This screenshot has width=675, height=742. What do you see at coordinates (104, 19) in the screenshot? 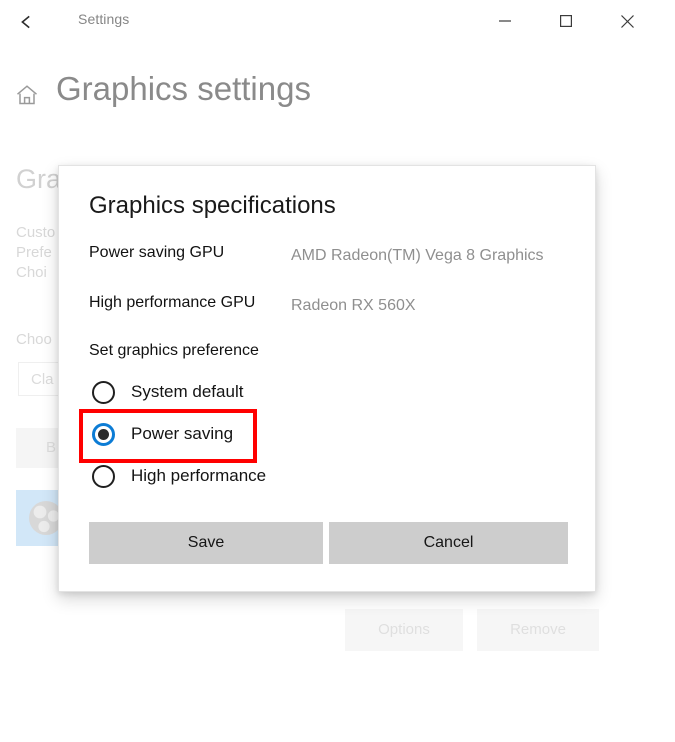
I see `window-title: Settings` at bounding box center [104, 19].